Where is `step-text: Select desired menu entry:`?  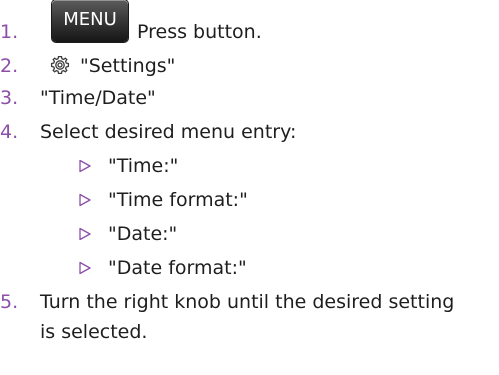 step-text: Select desired menu entry: is located at coordinates (168, 132).